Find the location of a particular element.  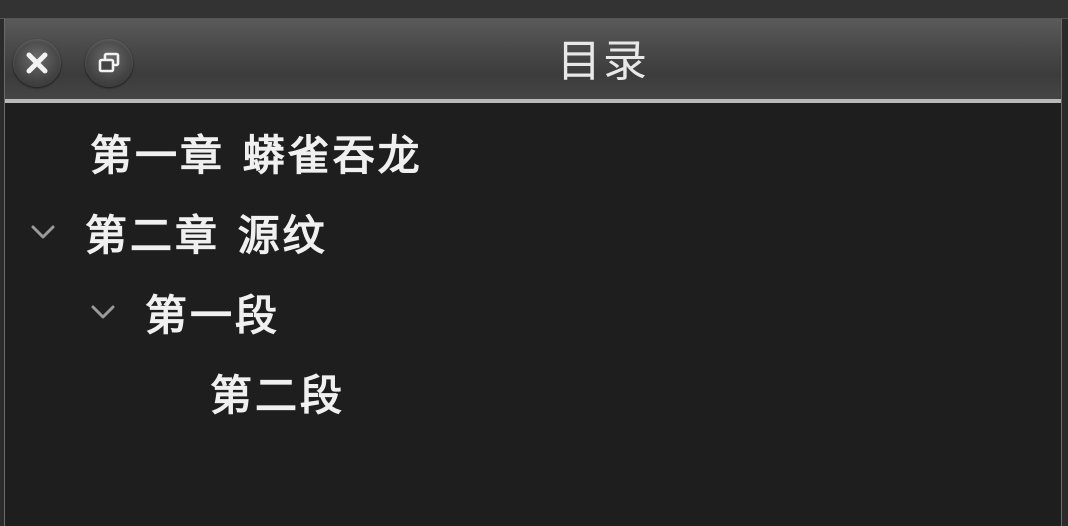

tree-item: 第一段 is located at coordinates (181, 312).